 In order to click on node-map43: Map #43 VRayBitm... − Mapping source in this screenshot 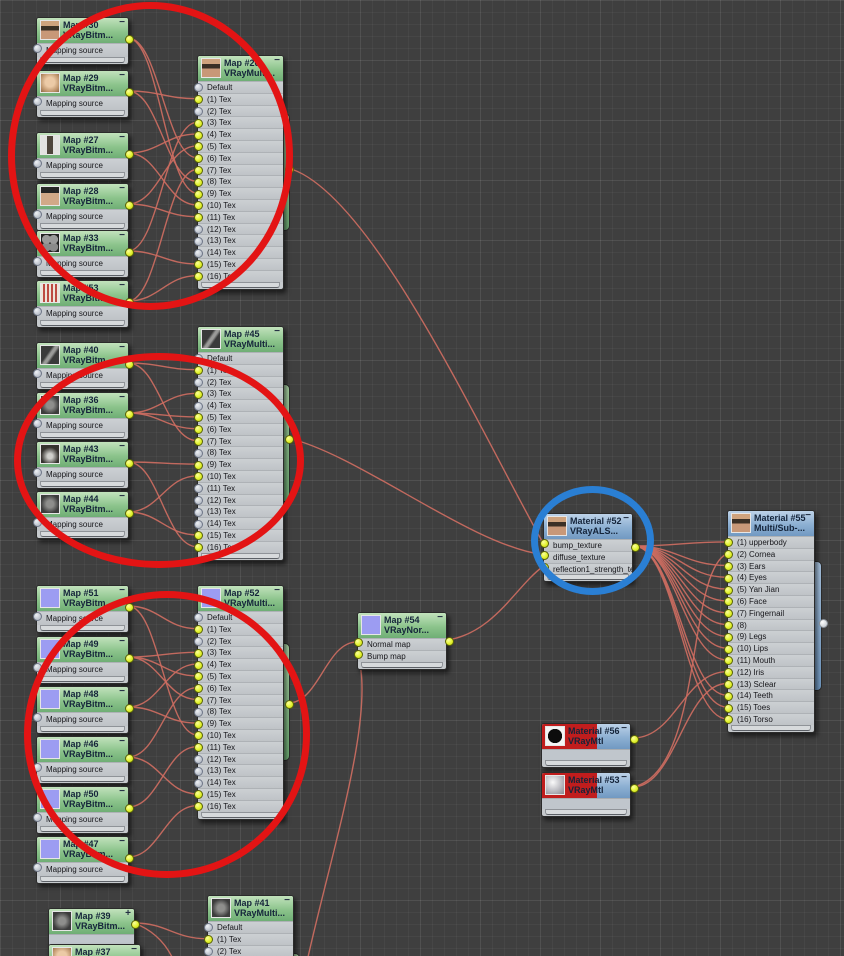, I will do `click(83, 465)`.